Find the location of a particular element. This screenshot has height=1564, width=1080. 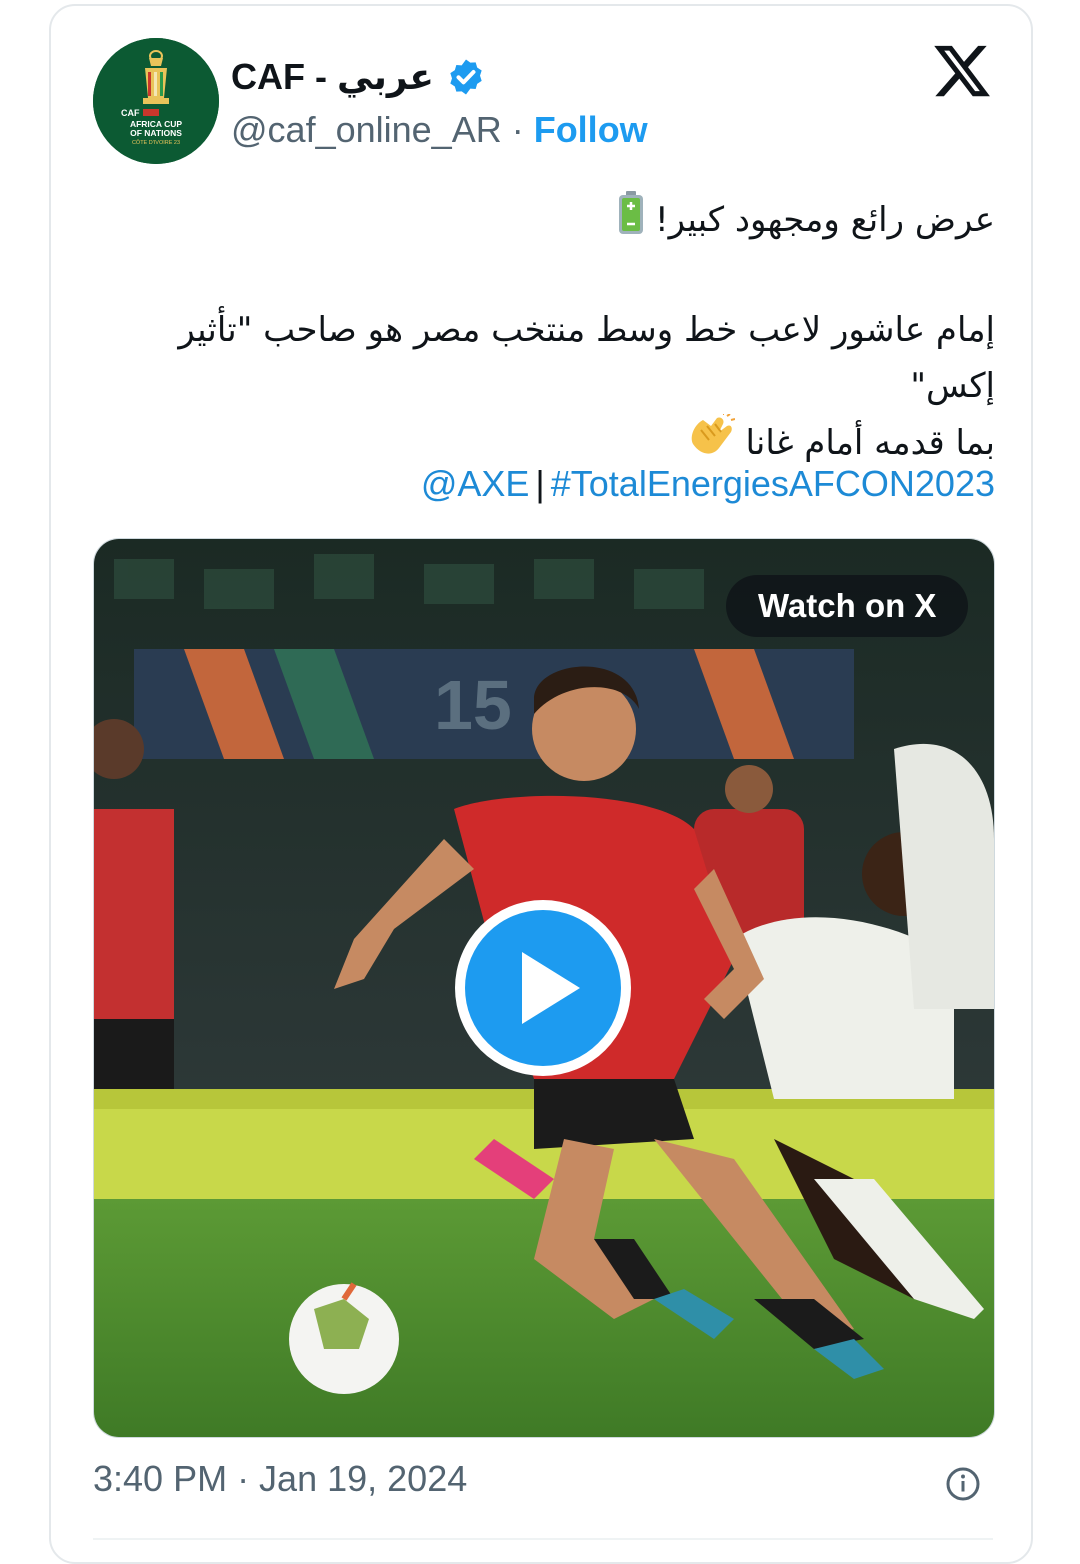

verified-badge-icon is located at coordinates (466, 77).